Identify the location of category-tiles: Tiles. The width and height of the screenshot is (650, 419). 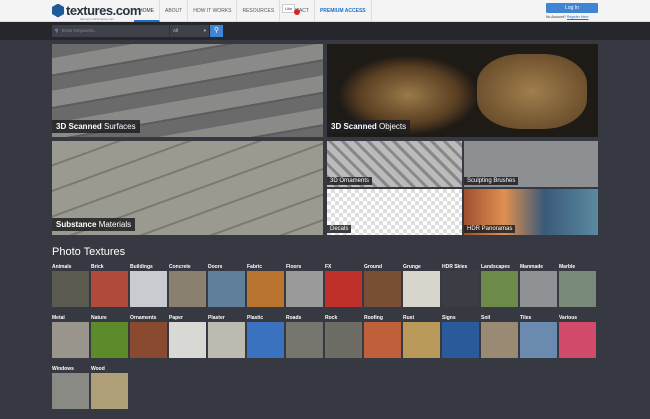
(538, 336).